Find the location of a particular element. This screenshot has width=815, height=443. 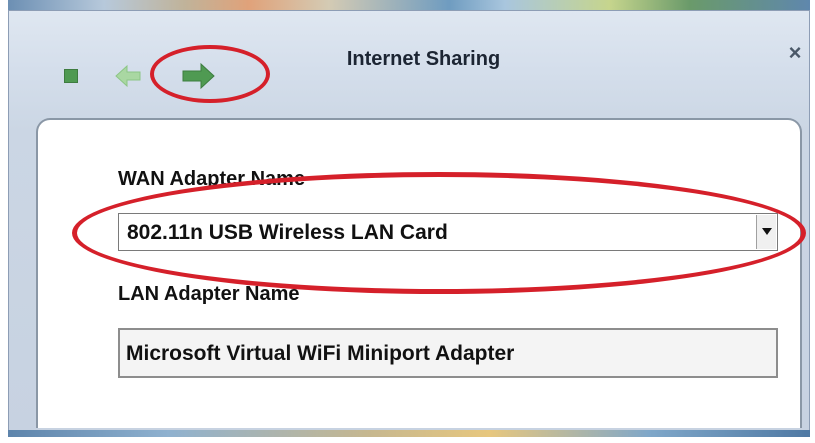

chevron-down-icon is located at coordinates (767, 231).